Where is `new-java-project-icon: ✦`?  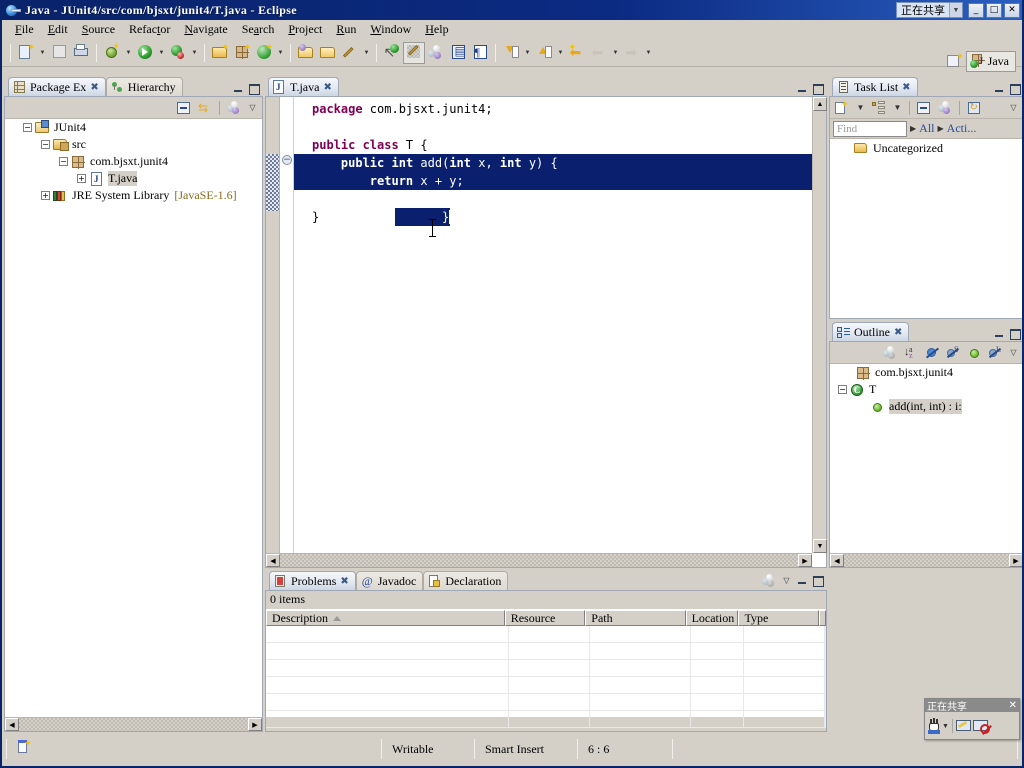
new-java-project-icon: ✦ is located at coordinates (220, 53).